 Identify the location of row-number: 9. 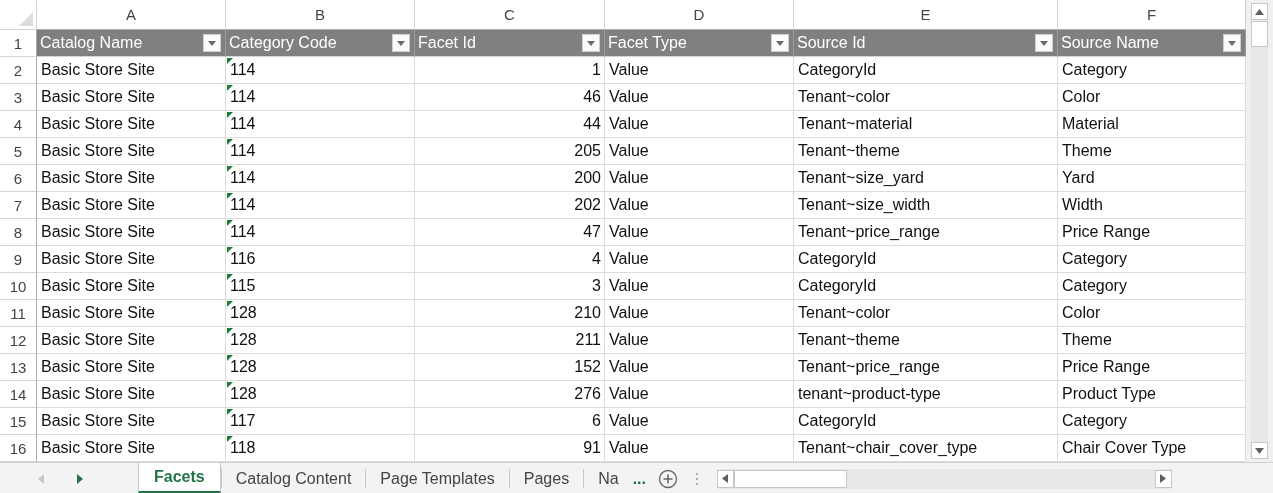
(18, 259).